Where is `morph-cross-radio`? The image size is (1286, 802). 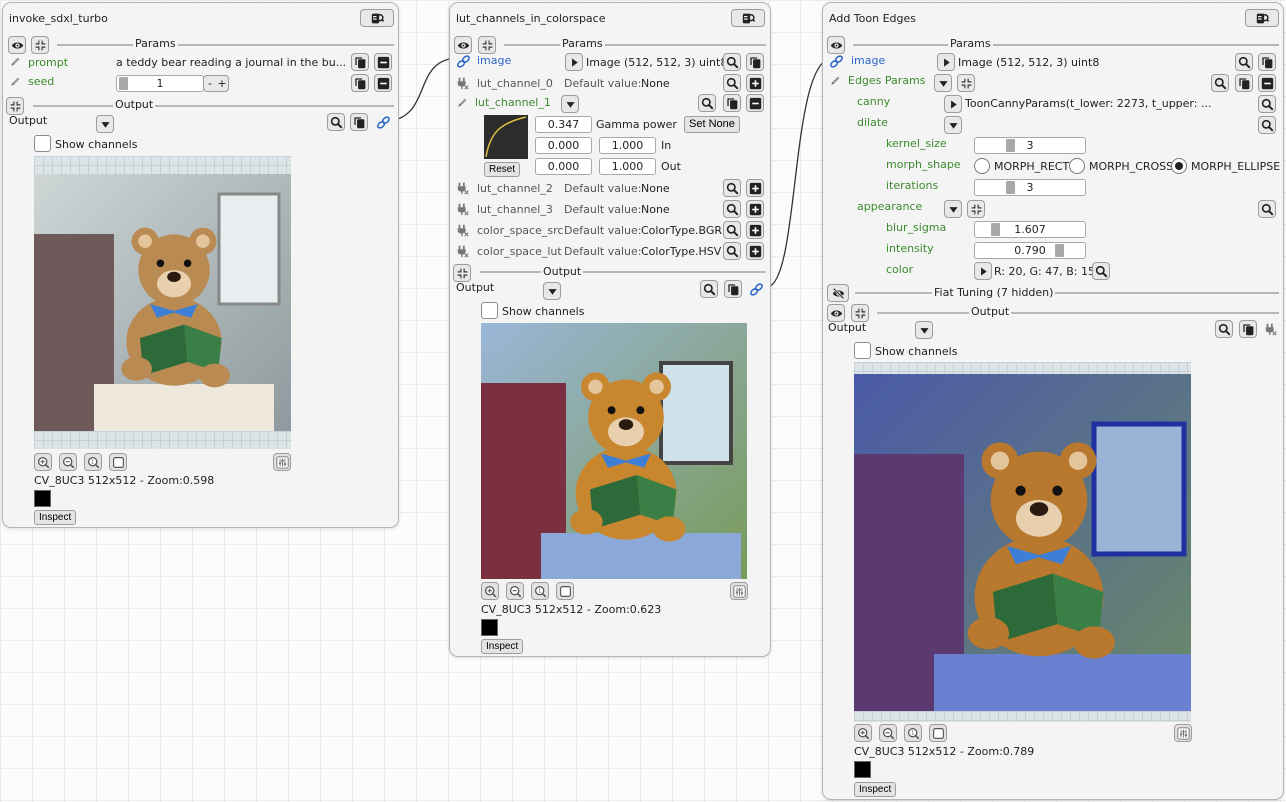
morph-cross-radio is located at coordinates (1077, 166).